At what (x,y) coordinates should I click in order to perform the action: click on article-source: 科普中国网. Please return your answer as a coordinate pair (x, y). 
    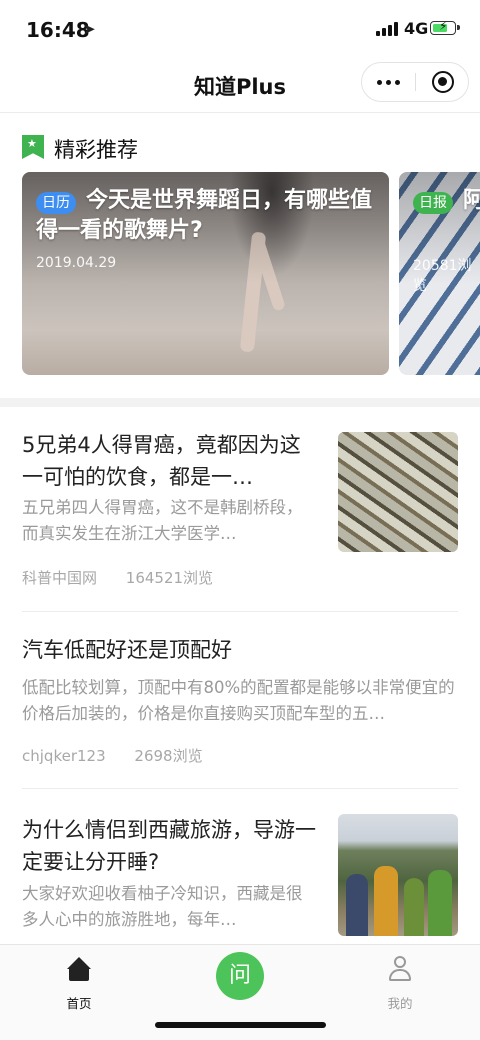
    Looking at the image, I should click on (60, 578).